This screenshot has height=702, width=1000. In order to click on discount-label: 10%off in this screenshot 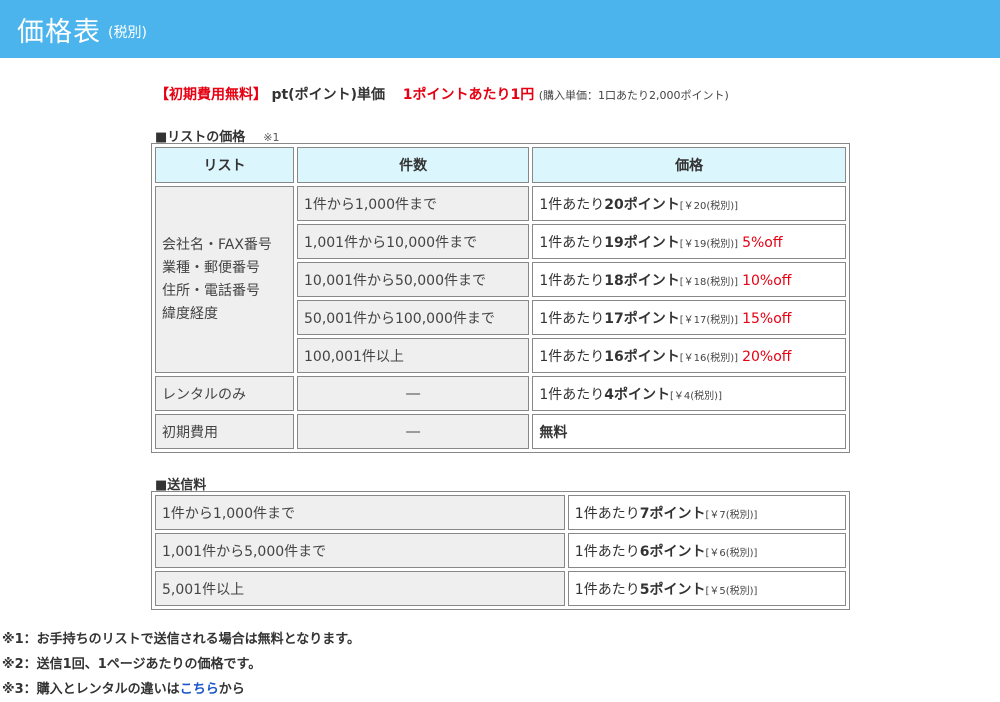, I will do `click(767, 280)`.